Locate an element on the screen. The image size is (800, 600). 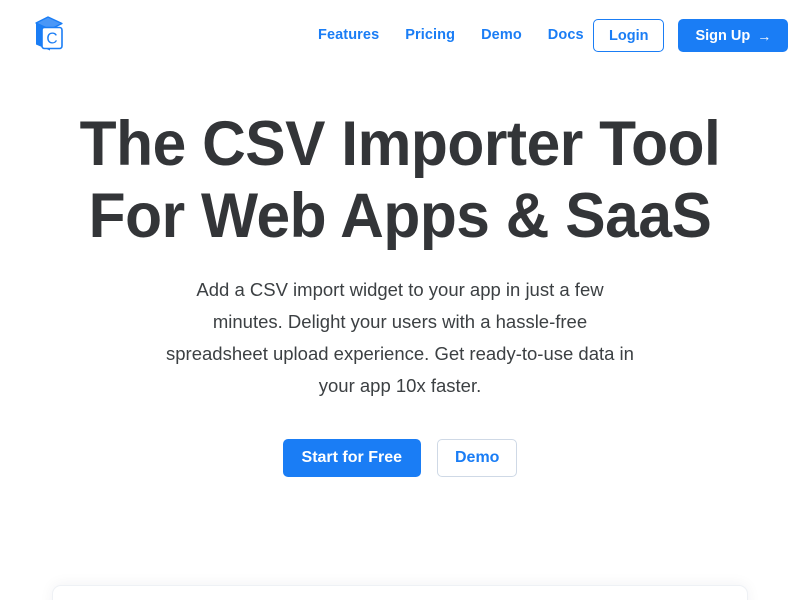
brand-logo-link: C is located at coordinates (48, 35).